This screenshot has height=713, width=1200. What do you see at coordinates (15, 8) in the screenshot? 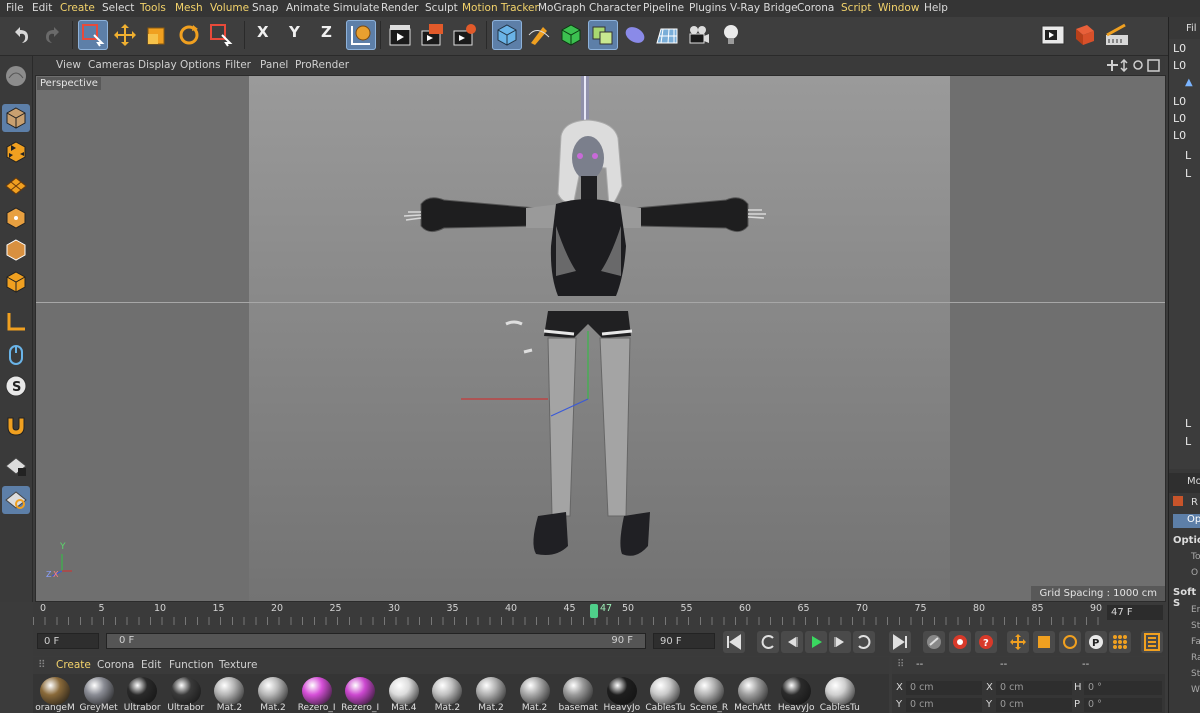
I see `menu-file: File` at bounding box center [15, 8].